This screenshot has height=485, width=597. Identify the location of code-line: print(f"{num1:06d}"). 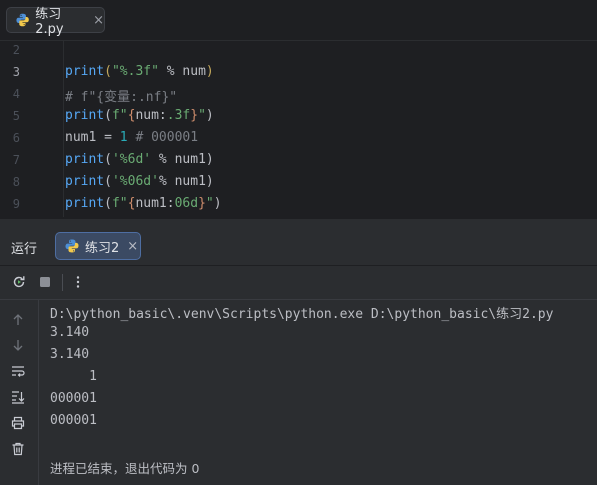
(143, 203).